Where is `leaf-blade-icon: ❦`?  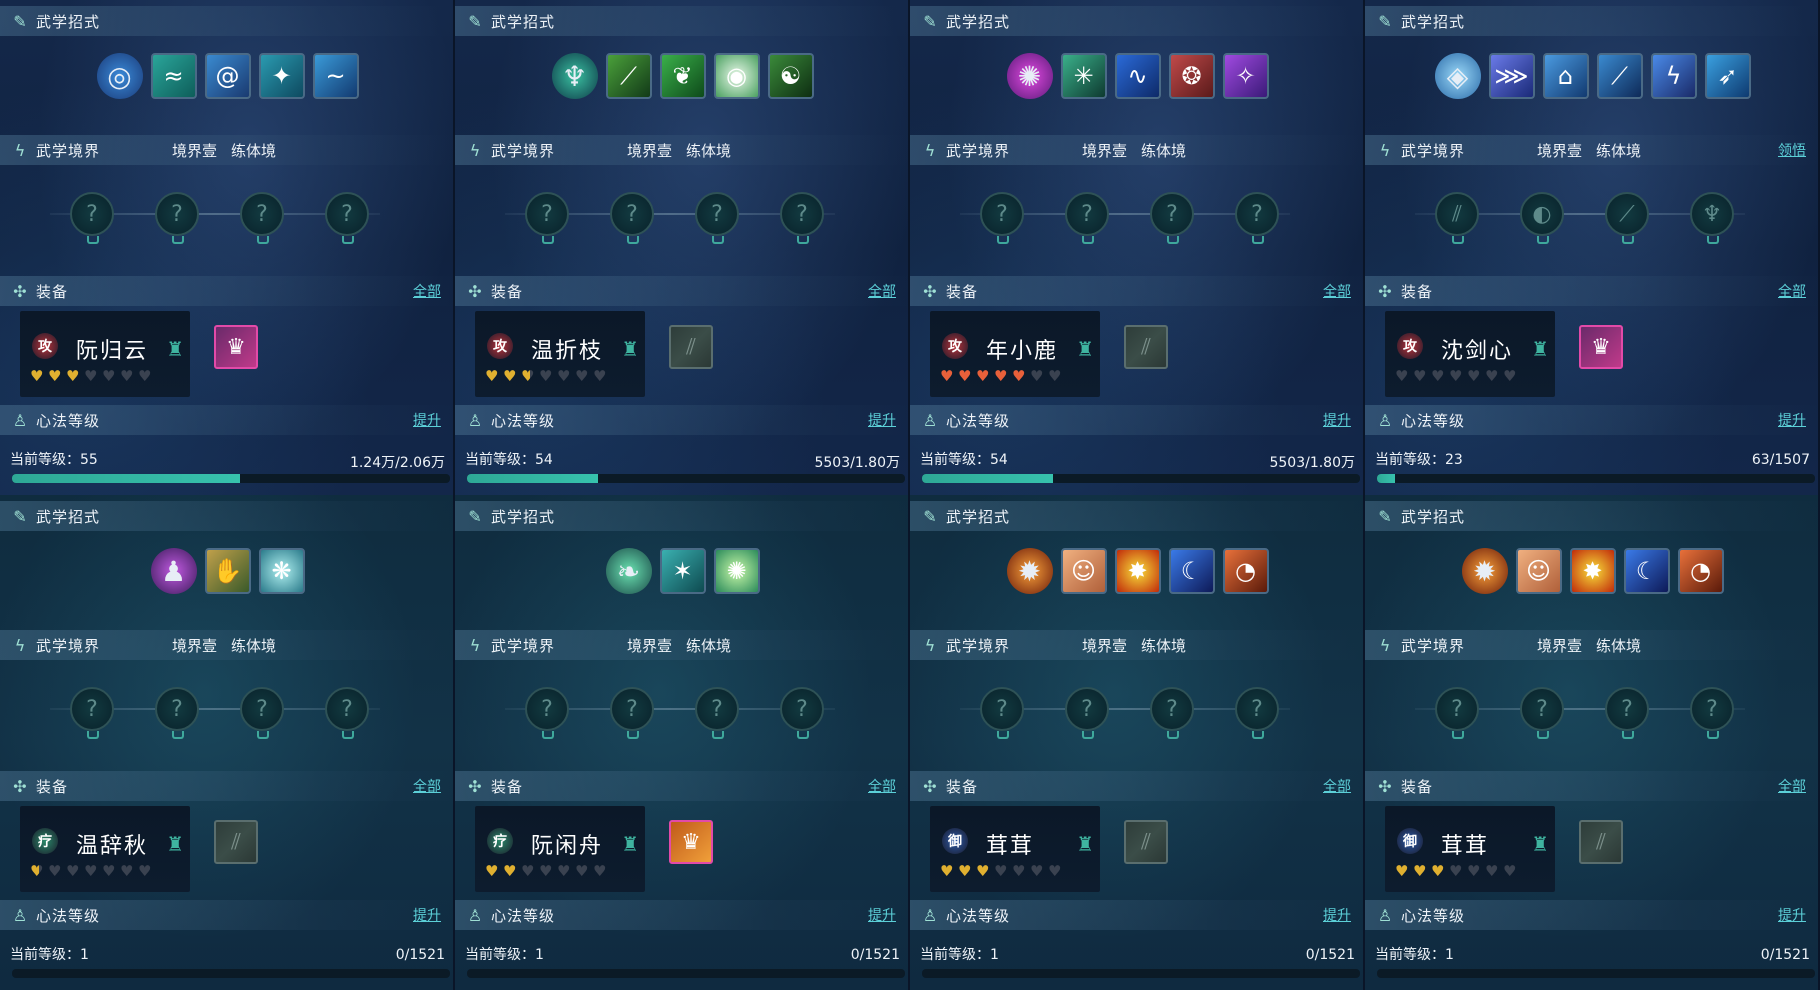
leaf-blade-icon: ❦ is located at coordinates (682, 76).